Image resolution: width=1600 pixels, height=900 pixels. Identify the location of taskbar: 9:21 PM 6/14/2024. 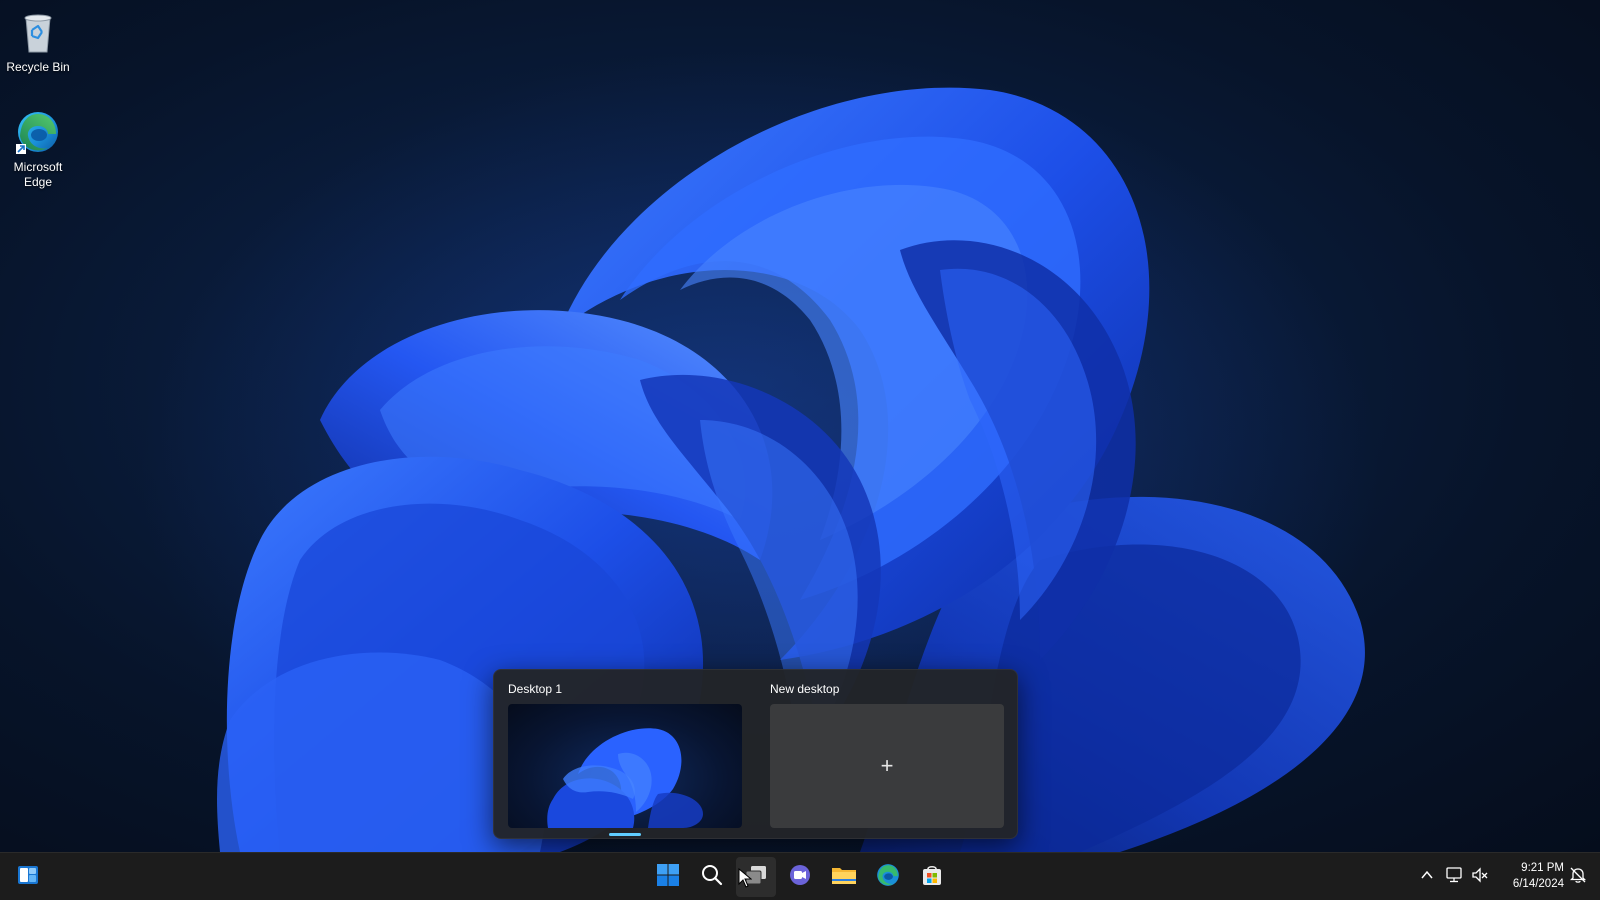
(800, 876).